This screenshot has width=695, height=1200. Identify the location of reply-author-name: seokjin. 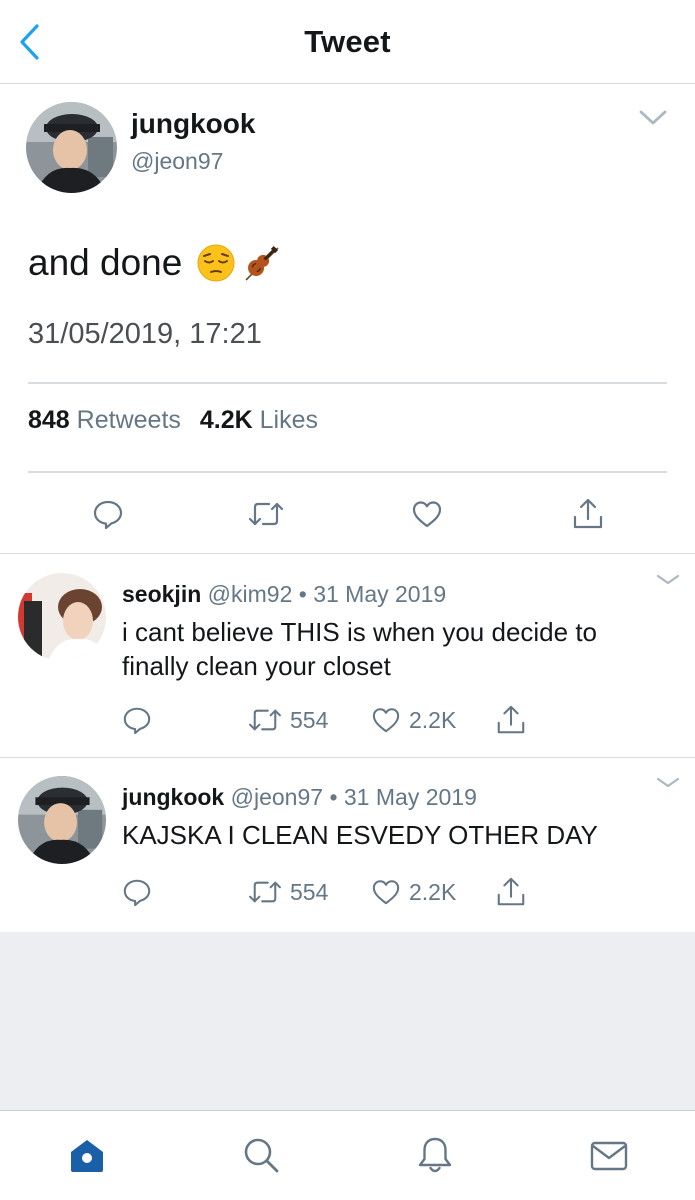
(161, 594).